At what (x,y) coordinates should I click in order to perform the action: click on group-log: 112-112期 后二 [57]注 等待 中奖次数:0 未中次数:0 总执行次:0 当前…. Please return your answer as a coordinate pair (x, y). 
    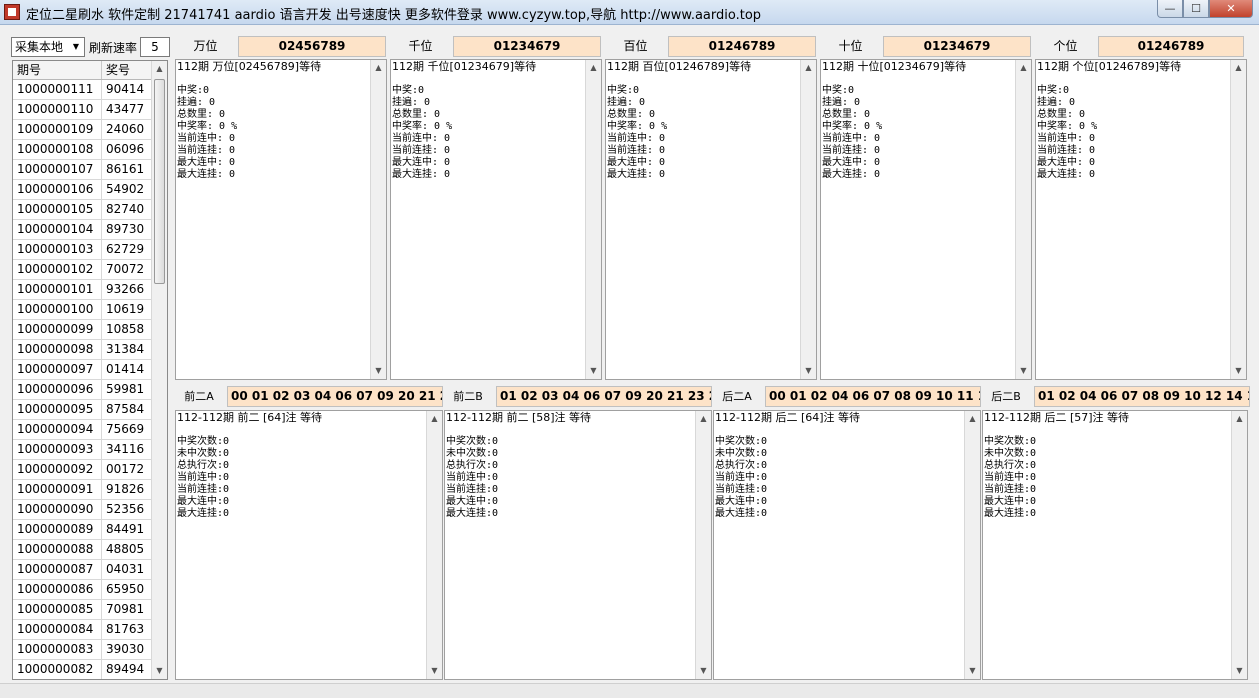
    Looking at the image, I should click on (1115, 545).